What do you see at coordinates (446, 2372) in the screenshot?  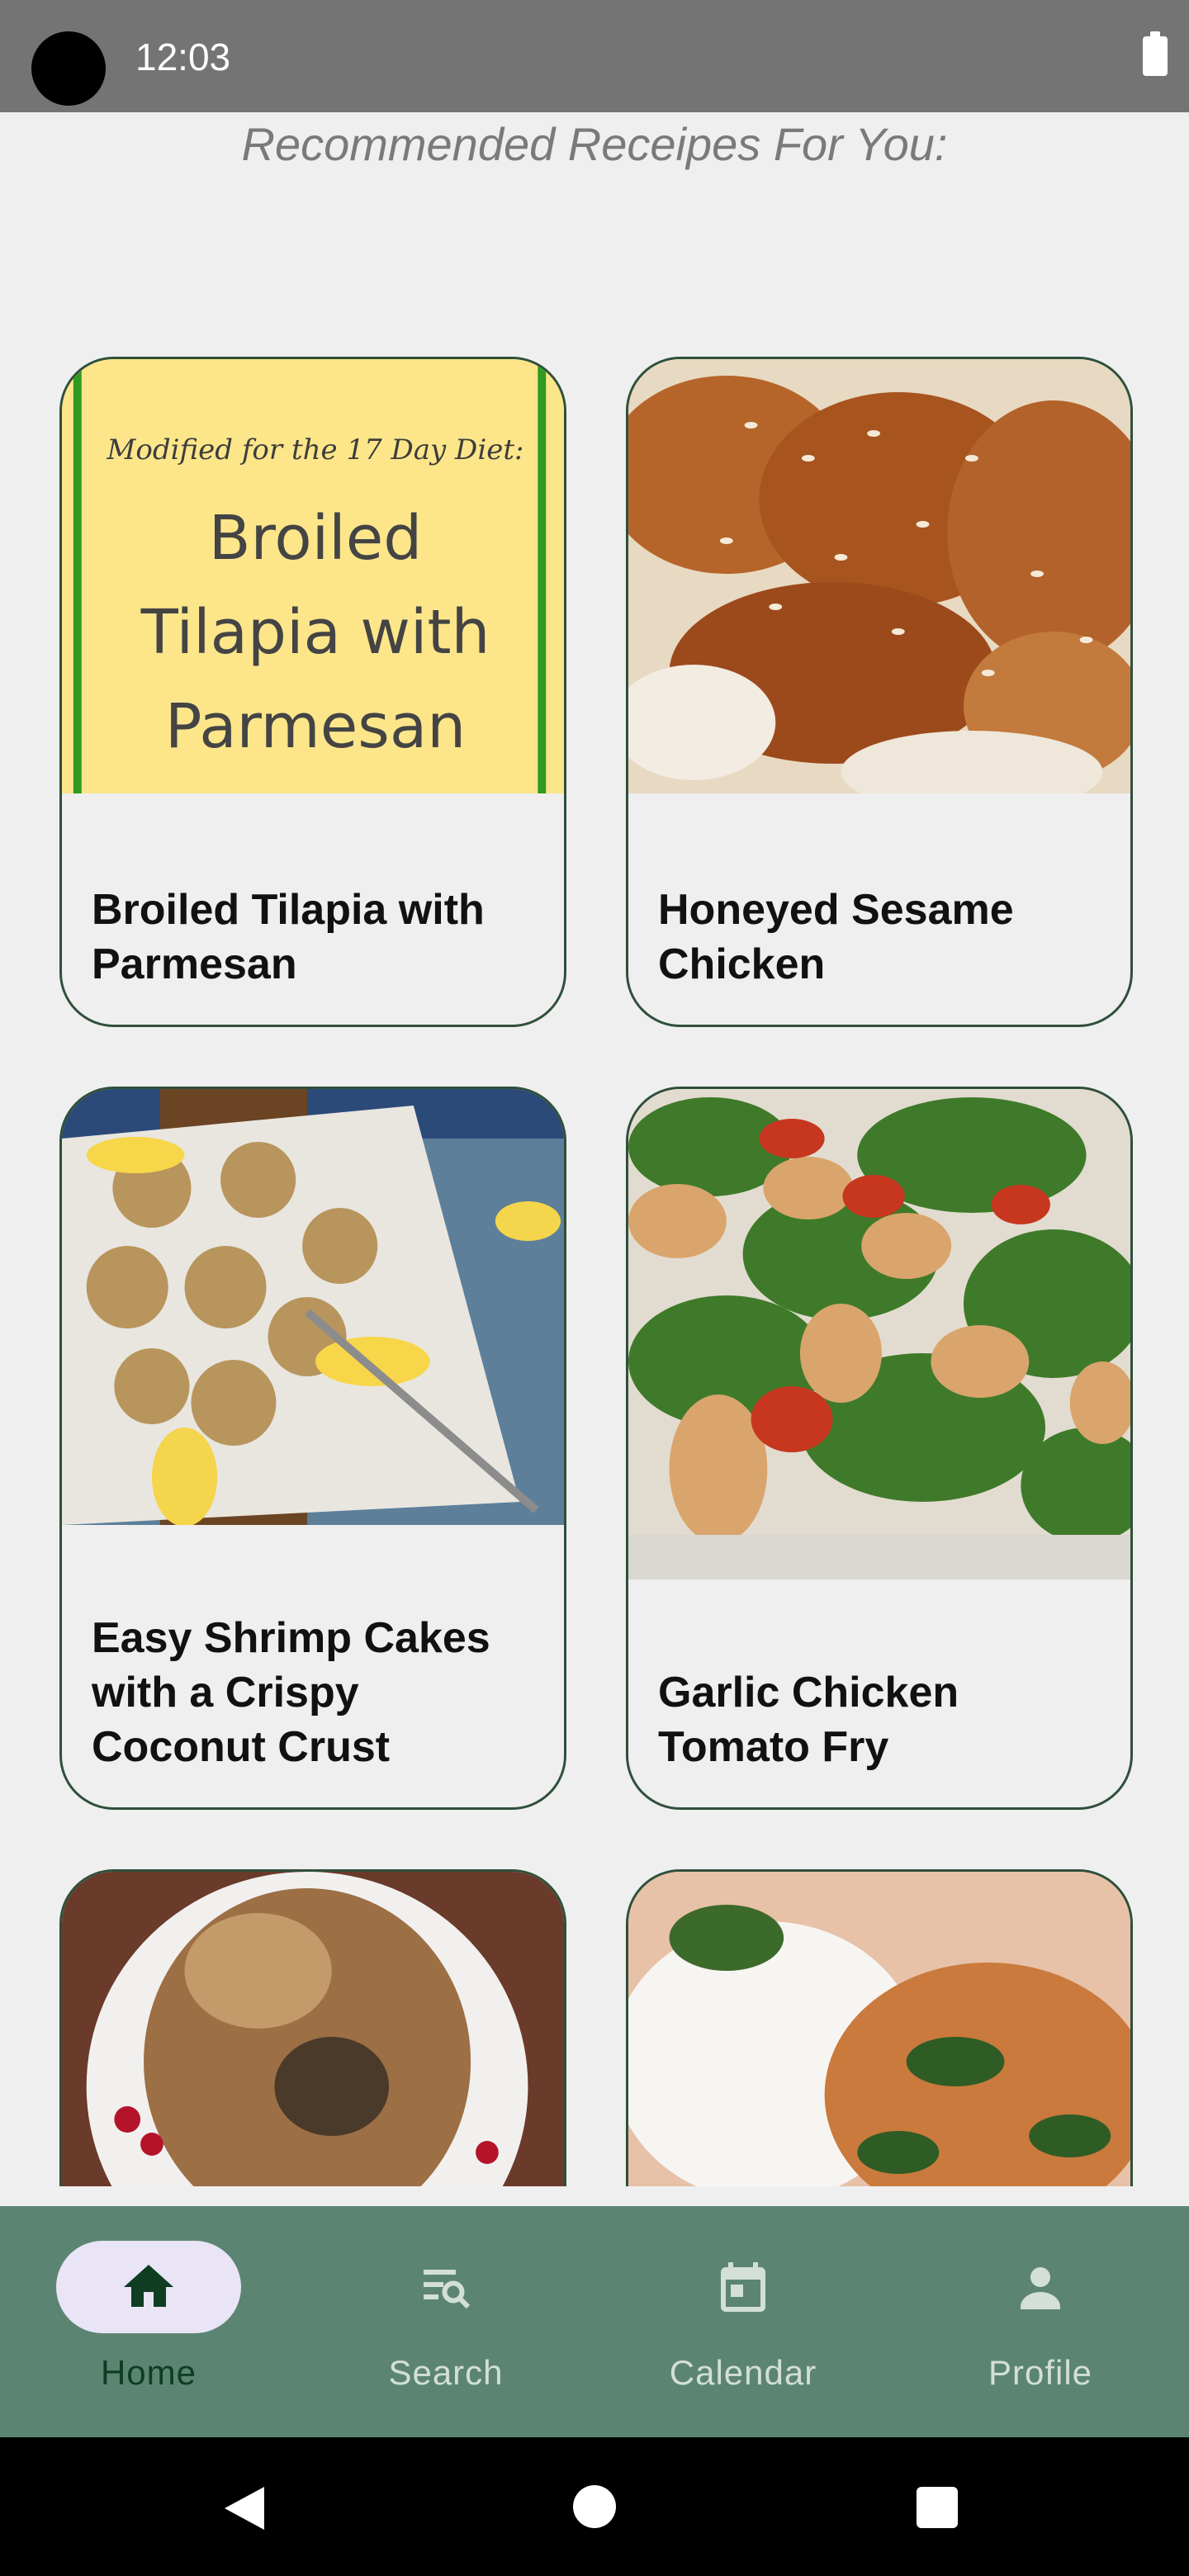 I see `nav-label: Search` at bounding box center [446, 2372].